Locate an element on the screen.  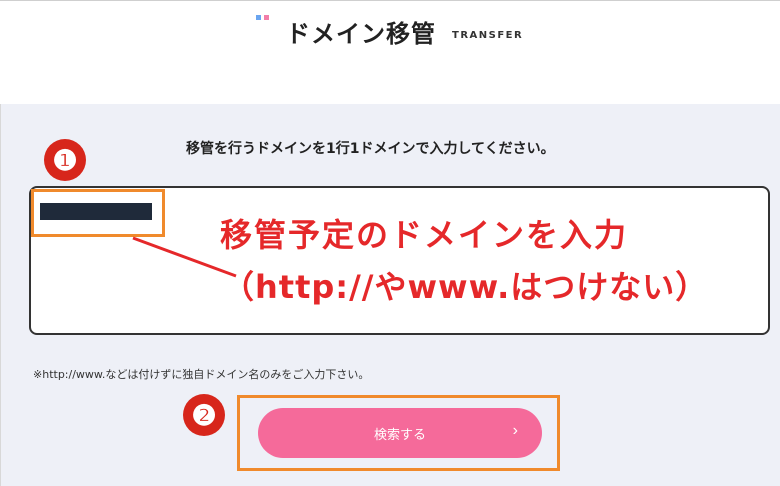
chevron-right-icon: › is located at coordinates (515, 430).